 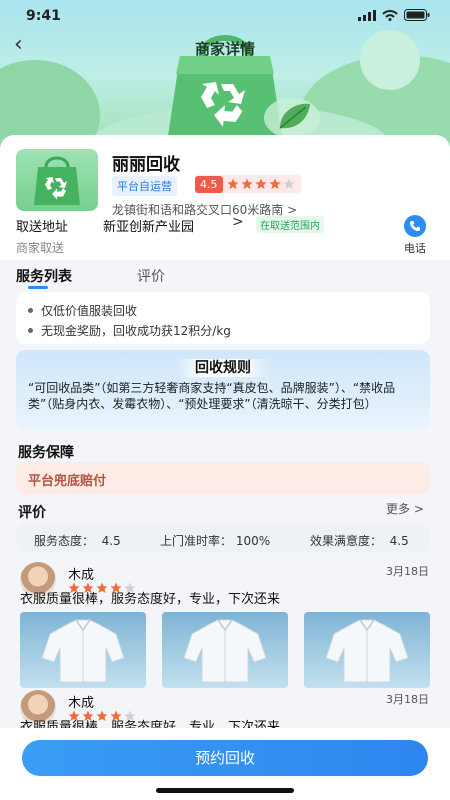 I want to click on guarantee-text: 平台兜底赔付, so click(x=67, y=481).